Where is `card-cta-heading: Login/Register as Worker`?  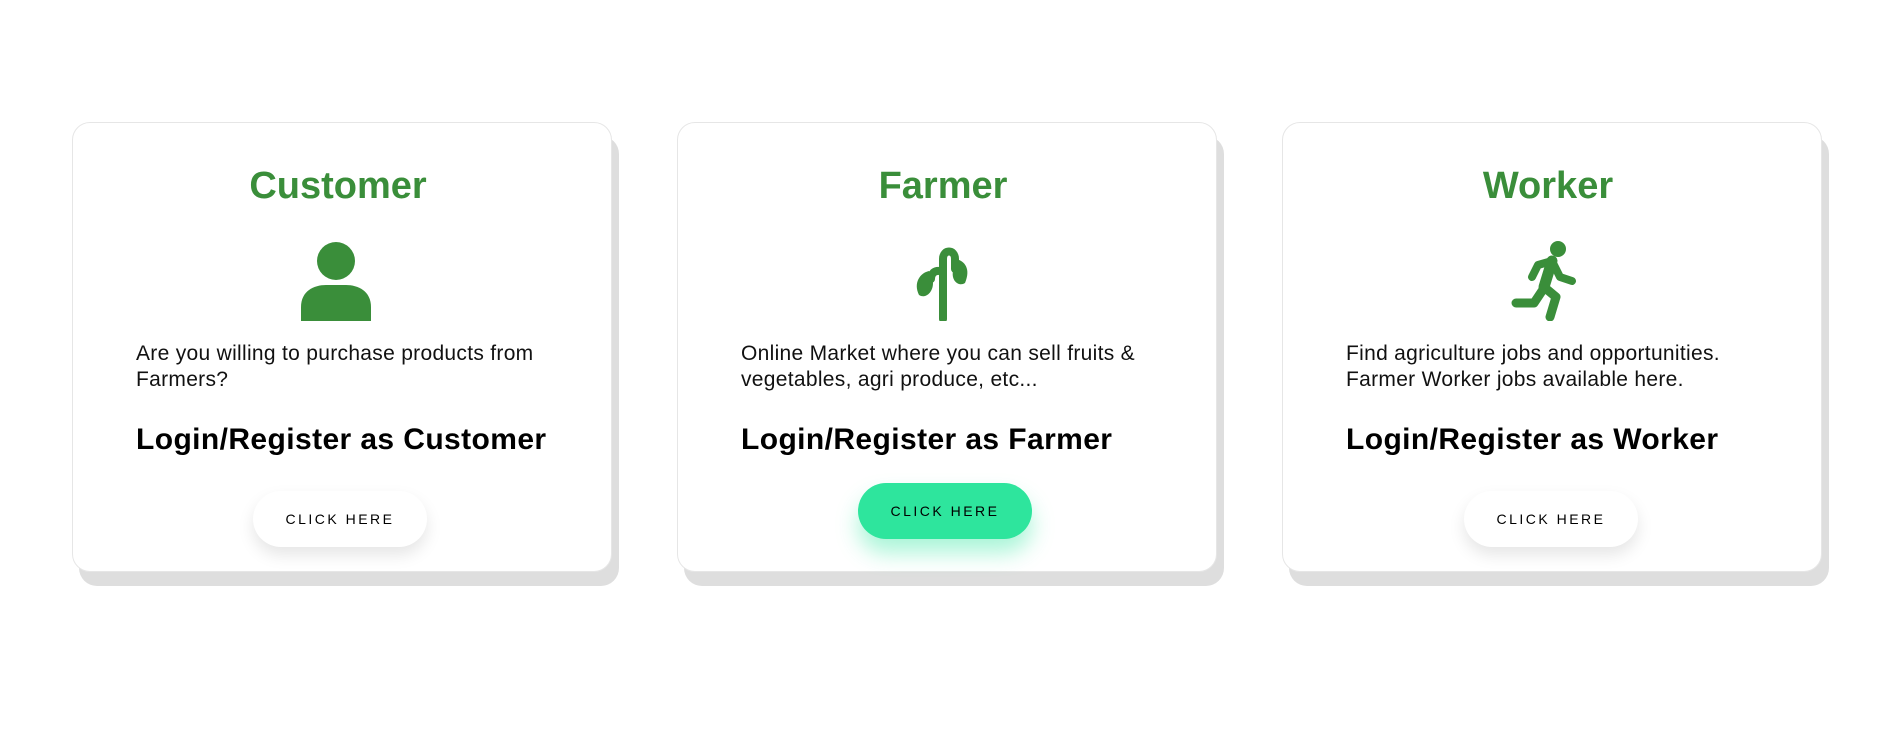
card-cta-heading: Login/Register as Worker is located at coordinates (1532, 439).